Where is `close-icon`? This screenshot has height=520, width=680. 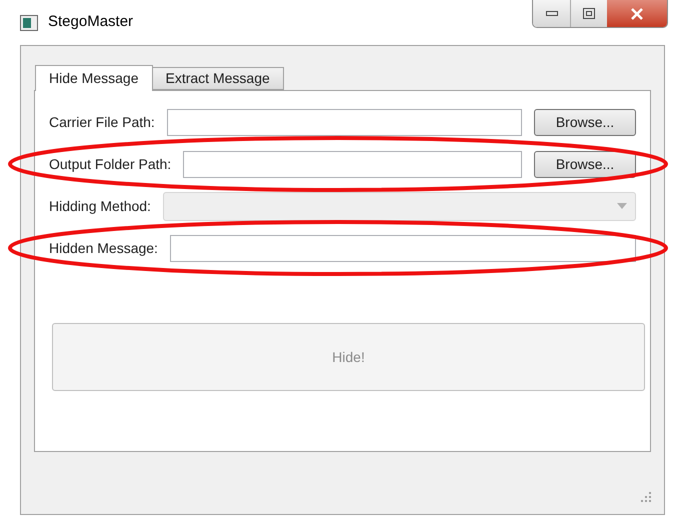 close-icon is located at coordinates (637, 14).